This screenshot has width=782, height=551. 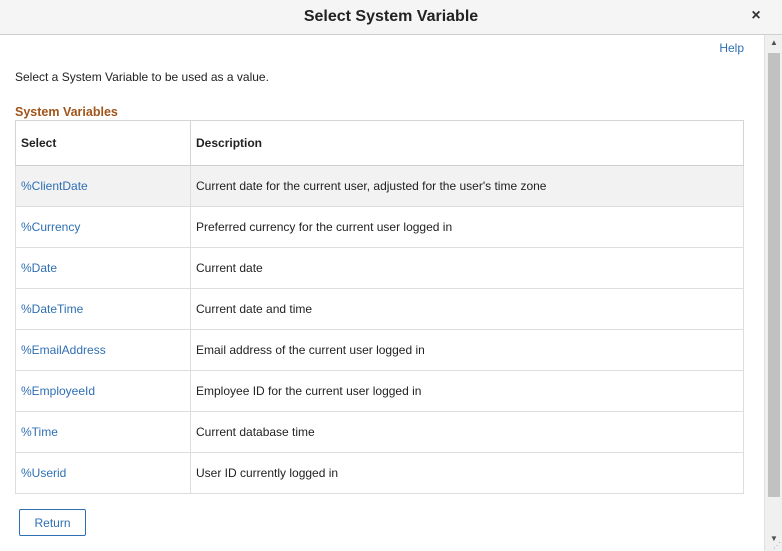 I want to click on close-icon: ×, so click(x=756, y=16).